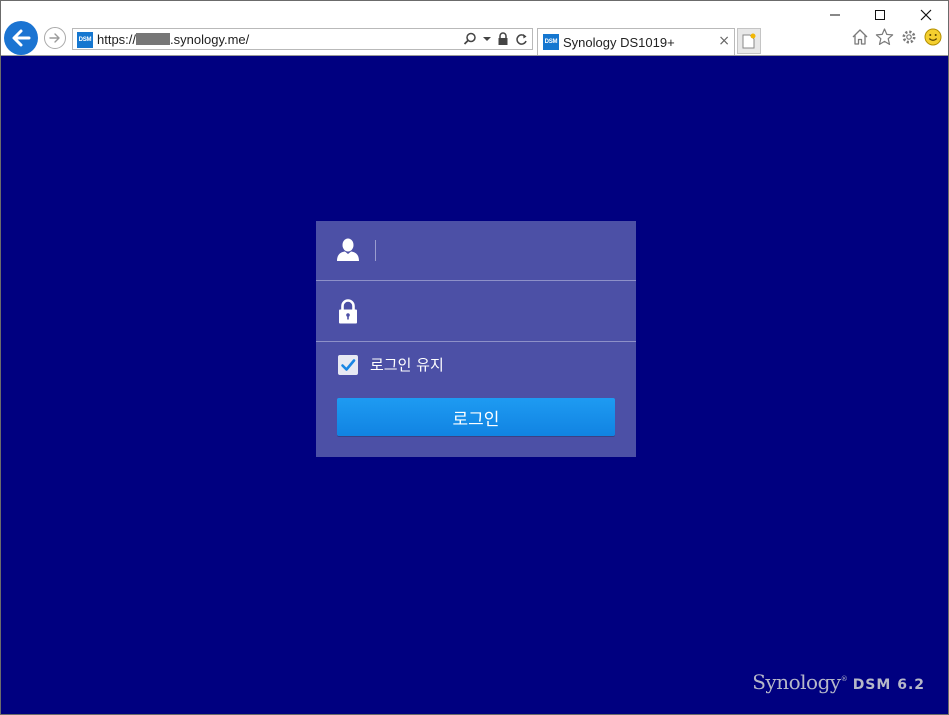  What do you see at coordinates (860, 37) in the screenshot?
I see `home-icon` at bounding box center [860, 37].